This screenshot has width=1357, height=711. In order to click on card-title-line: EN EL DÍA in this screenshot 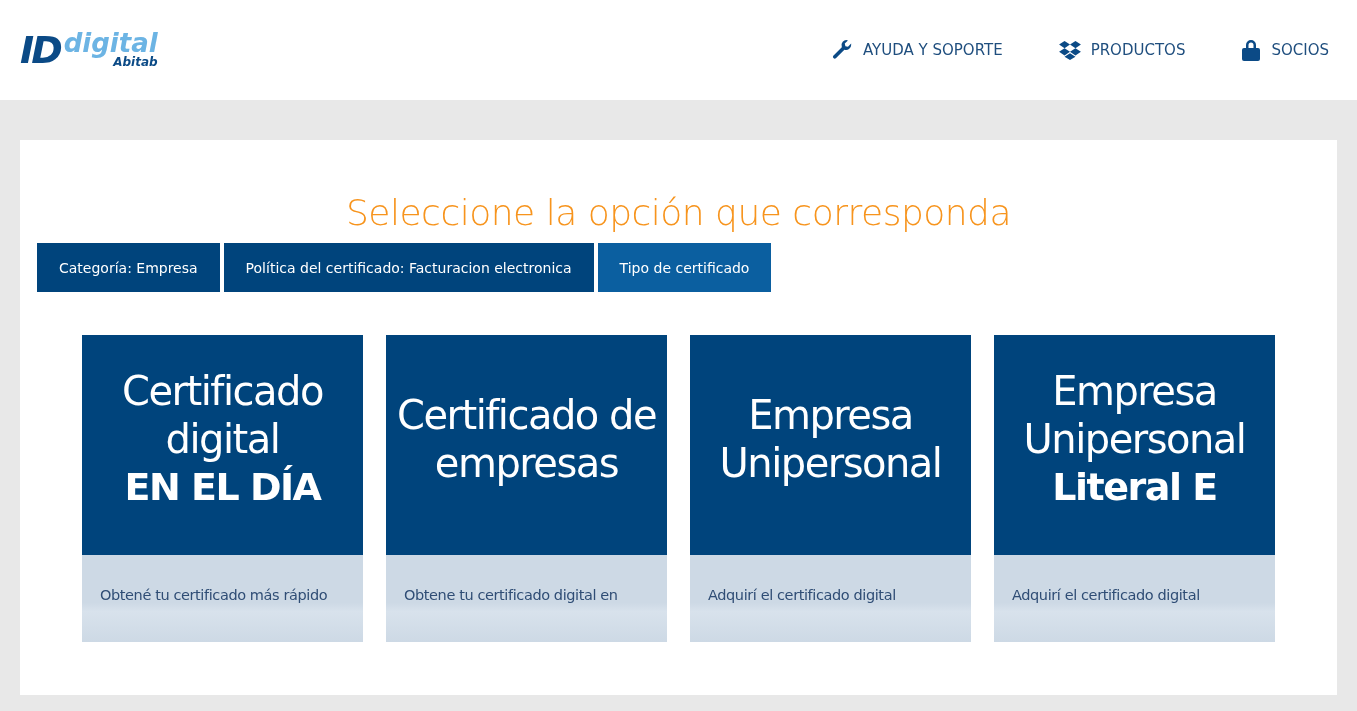, I will do `click(222, 487)`.